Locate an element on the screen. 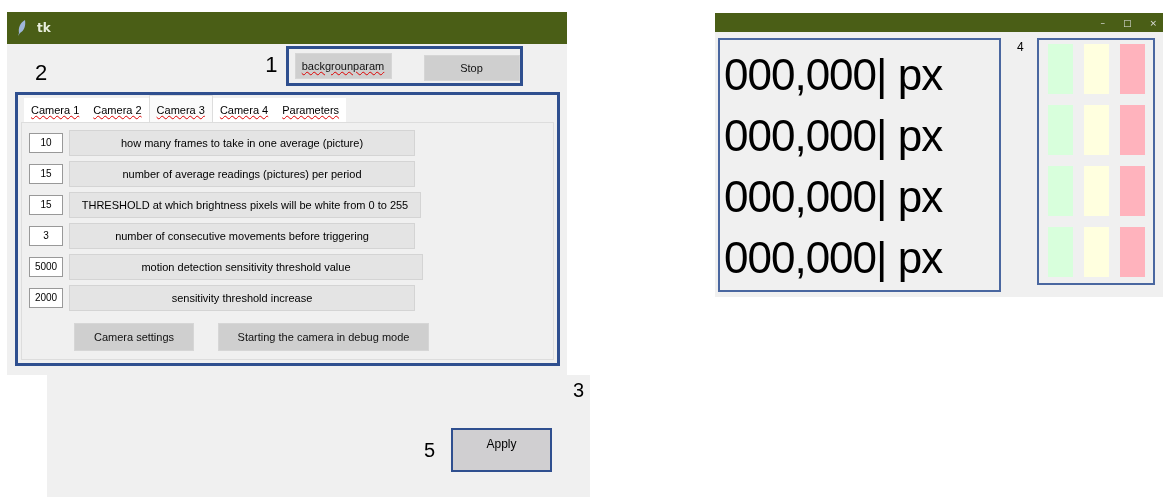  tab: Camera 2 is located at coordinates (117, 110).